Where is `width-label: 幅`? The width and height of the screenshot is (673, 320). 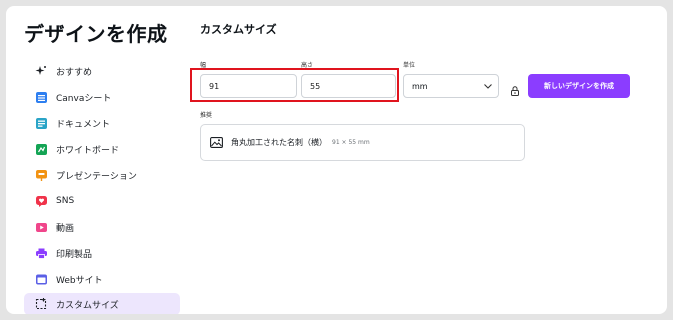
width-label: 幅 is located at coordinates (203, 65).